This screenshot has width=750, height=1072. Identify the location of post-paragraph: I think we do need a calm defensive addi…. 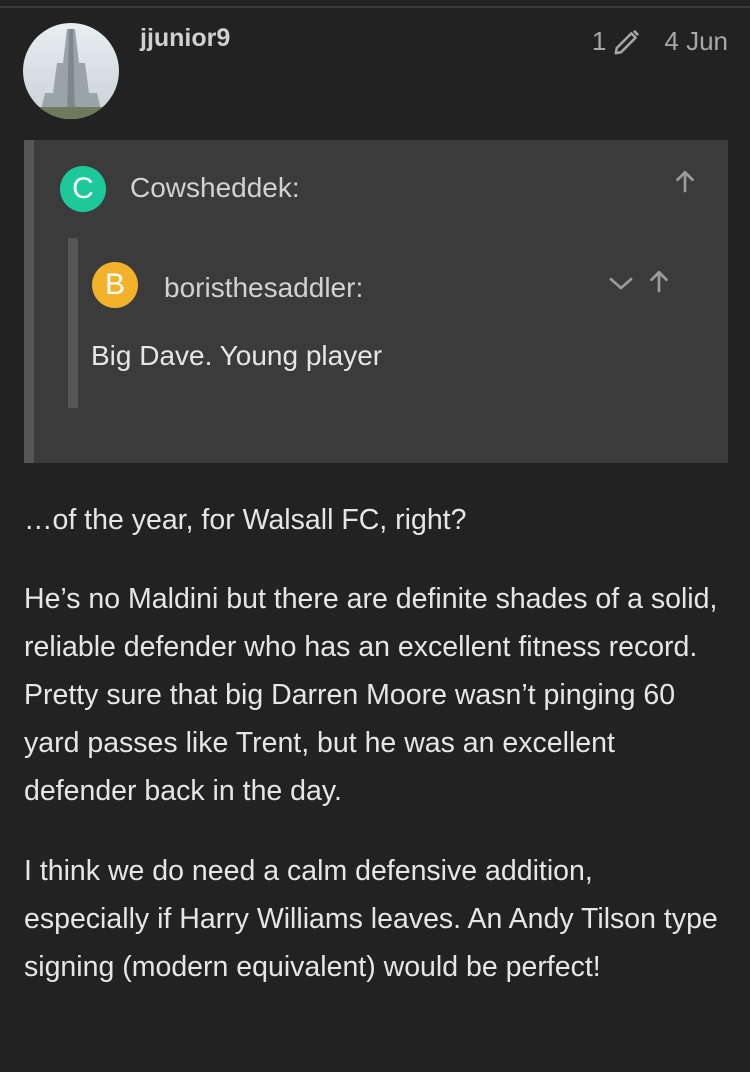
(371, 919).